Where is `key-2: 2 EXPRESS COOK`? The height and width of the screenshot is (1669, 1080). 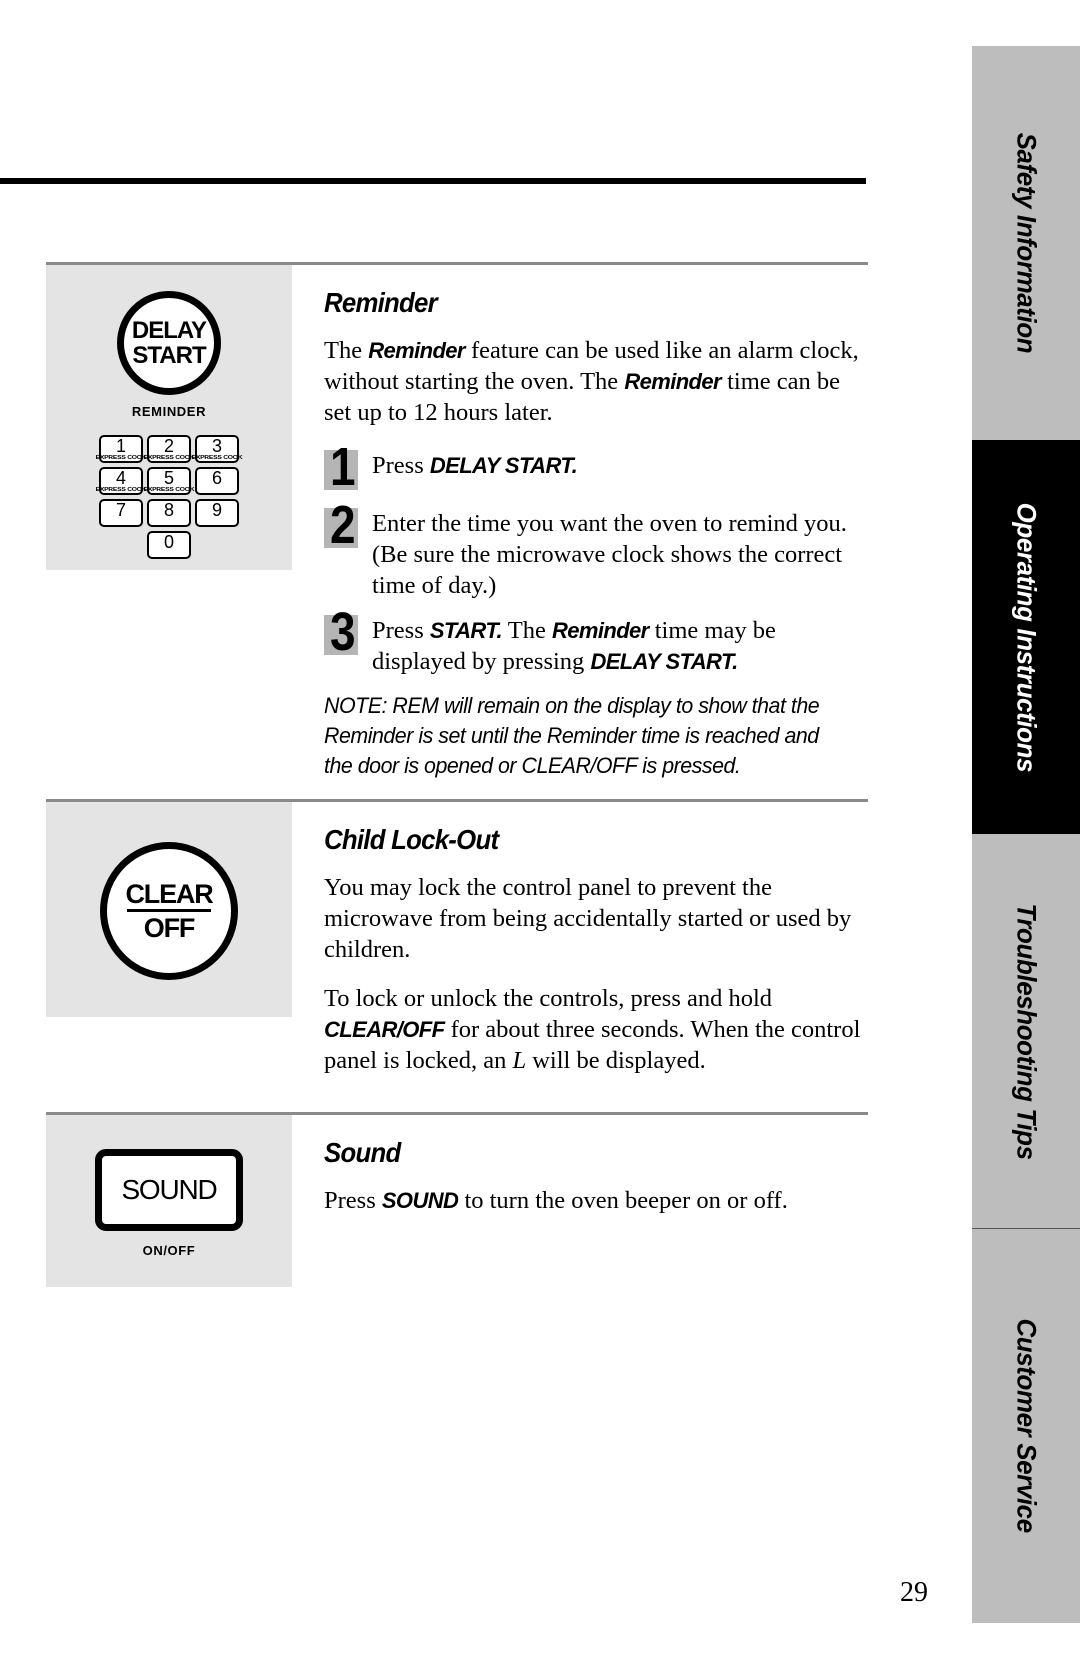 key-2: 2 EXPRESS COOK is located at coordinates (169, 449).